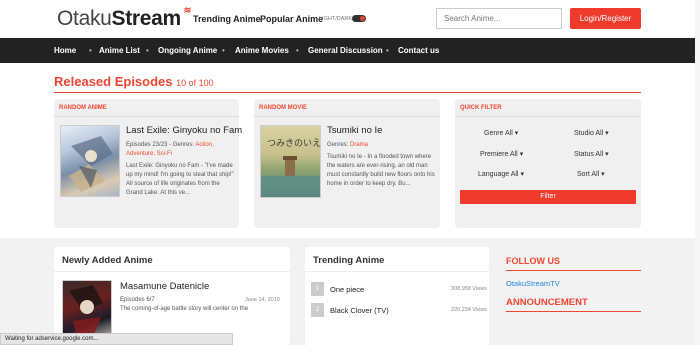  I want to click on box-header: Trending Anime, so click(349, 260).